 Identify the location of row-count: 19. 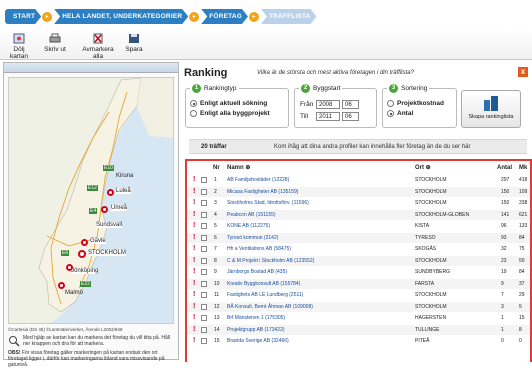
(504, 272).